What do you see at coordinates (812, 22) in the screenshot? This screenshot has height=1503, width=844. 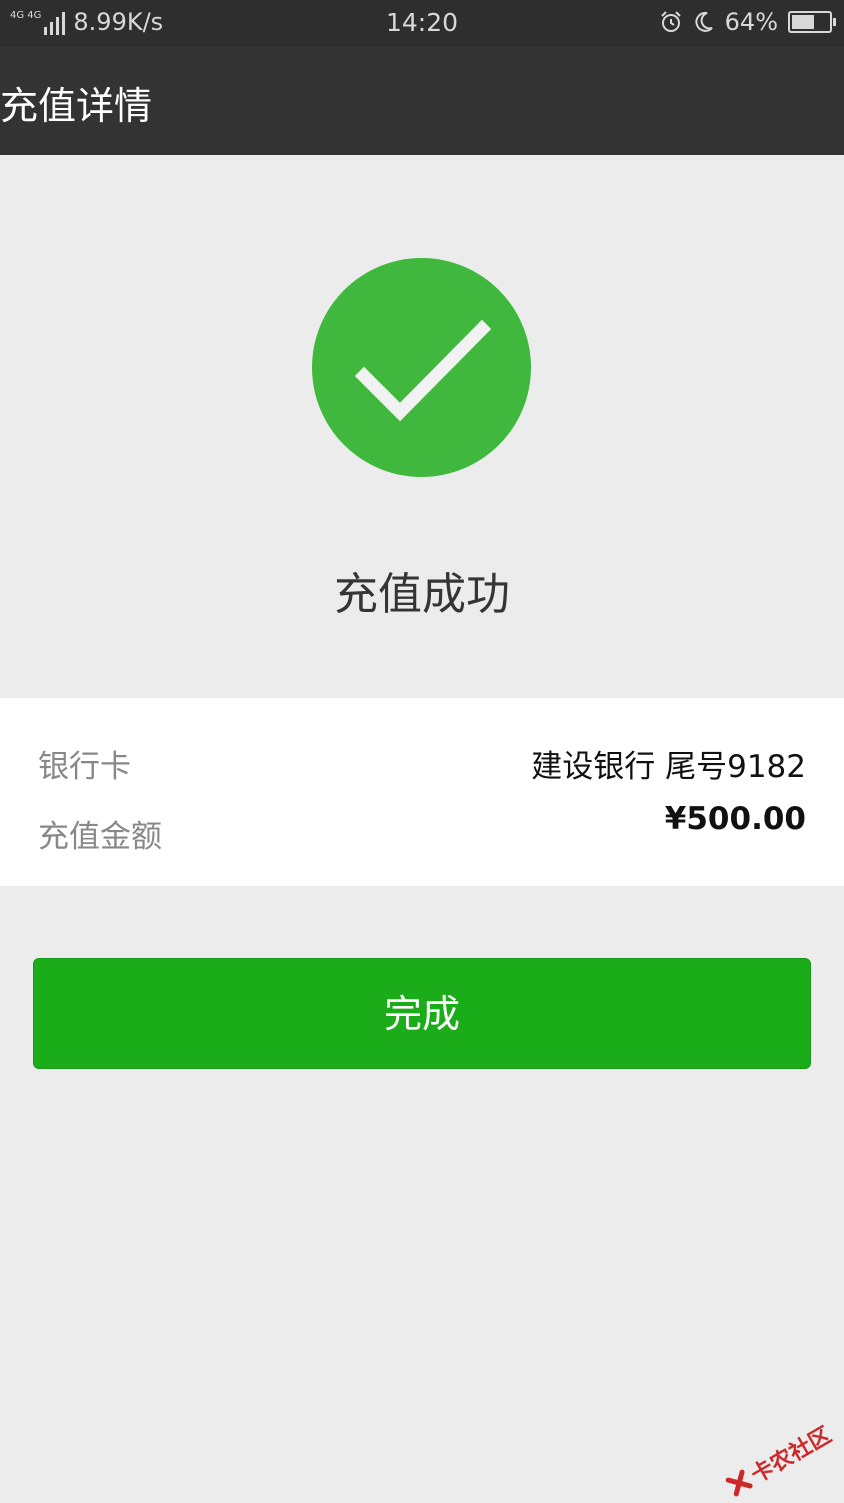 I see `battery-icon` at bounding box center [812, 22].